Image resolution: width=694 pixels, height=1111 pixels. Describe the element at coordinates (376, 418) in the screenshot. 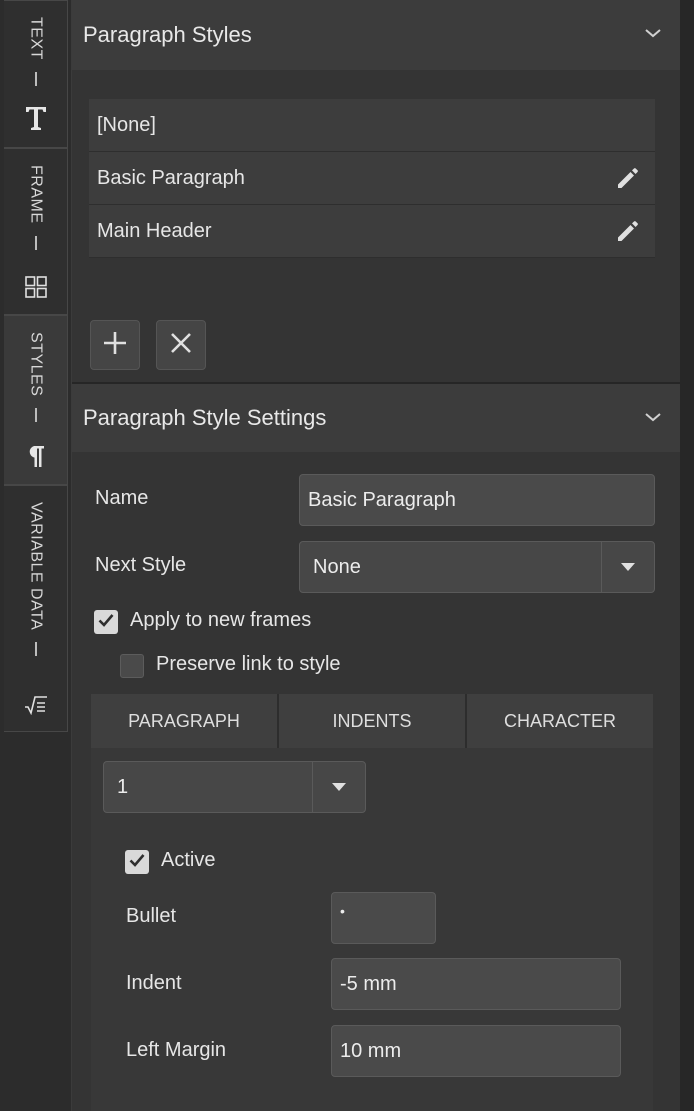

I see `paragraph-style-settings-header: Paragraph Style Settings` at that location.